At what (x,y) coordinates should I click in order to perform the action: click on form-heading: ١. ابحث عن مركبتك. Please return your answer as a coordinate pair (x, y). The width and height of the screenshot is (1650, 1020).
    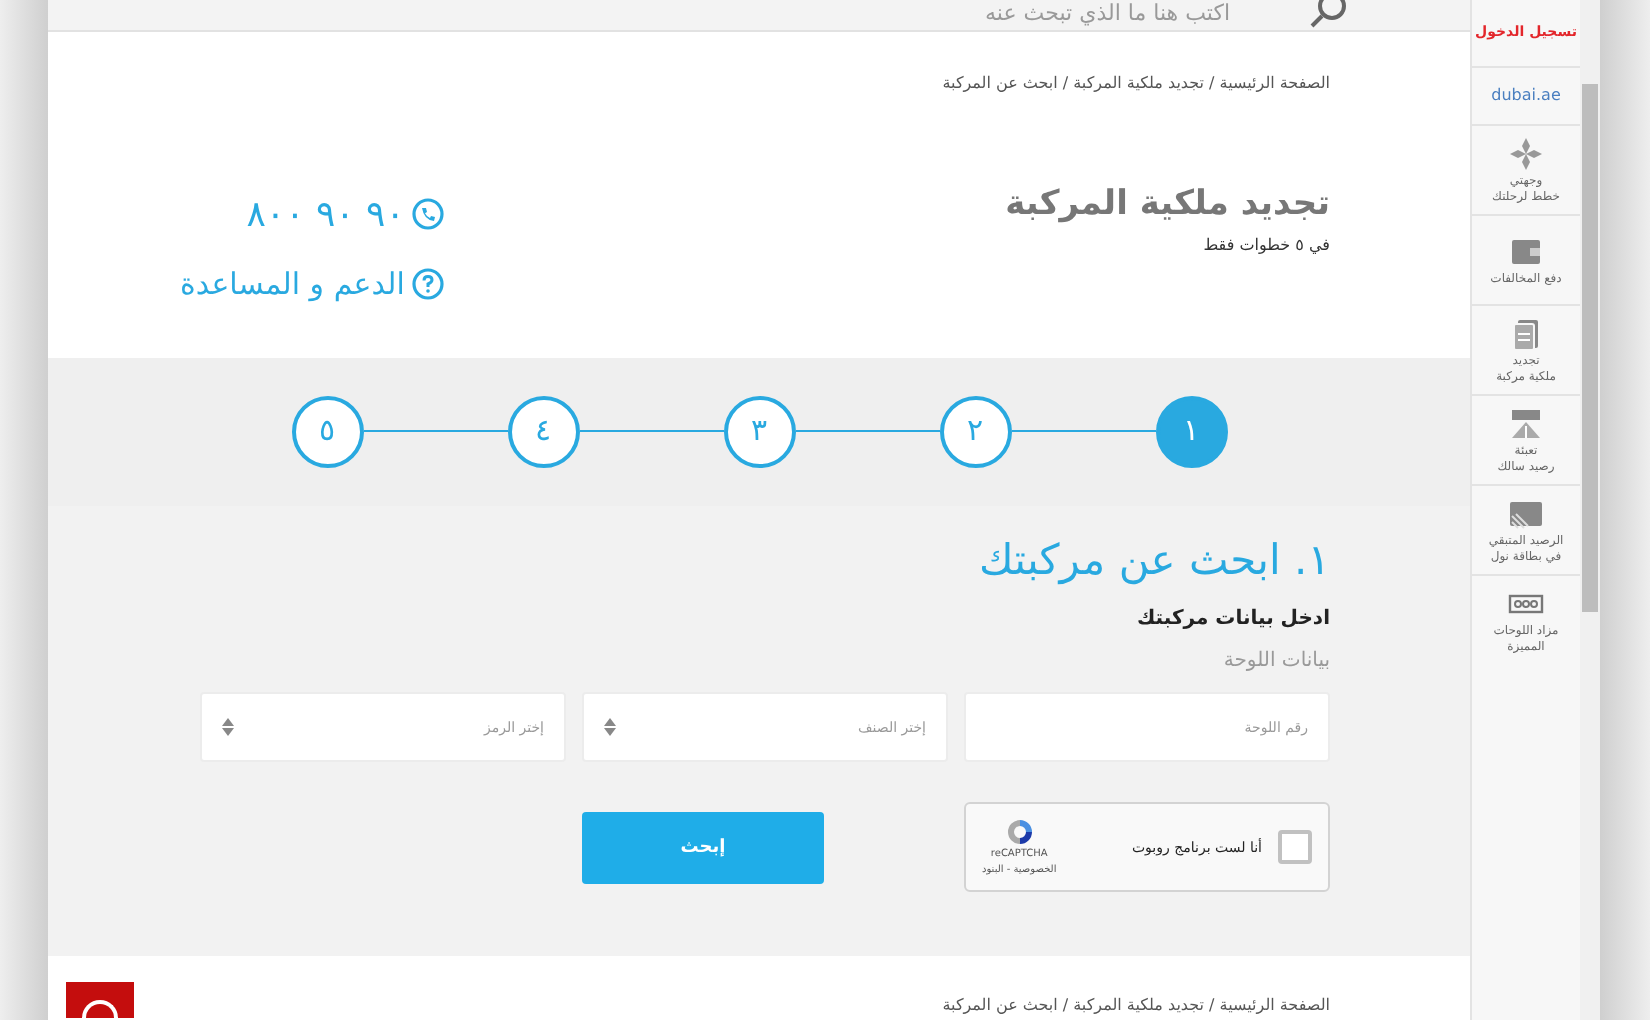
    Looking at the image, I should click on (1153, 561).